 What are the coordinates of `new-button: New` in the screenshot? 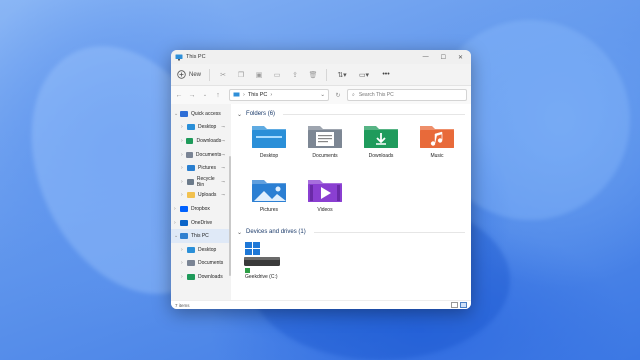 It's located at (189, 74).